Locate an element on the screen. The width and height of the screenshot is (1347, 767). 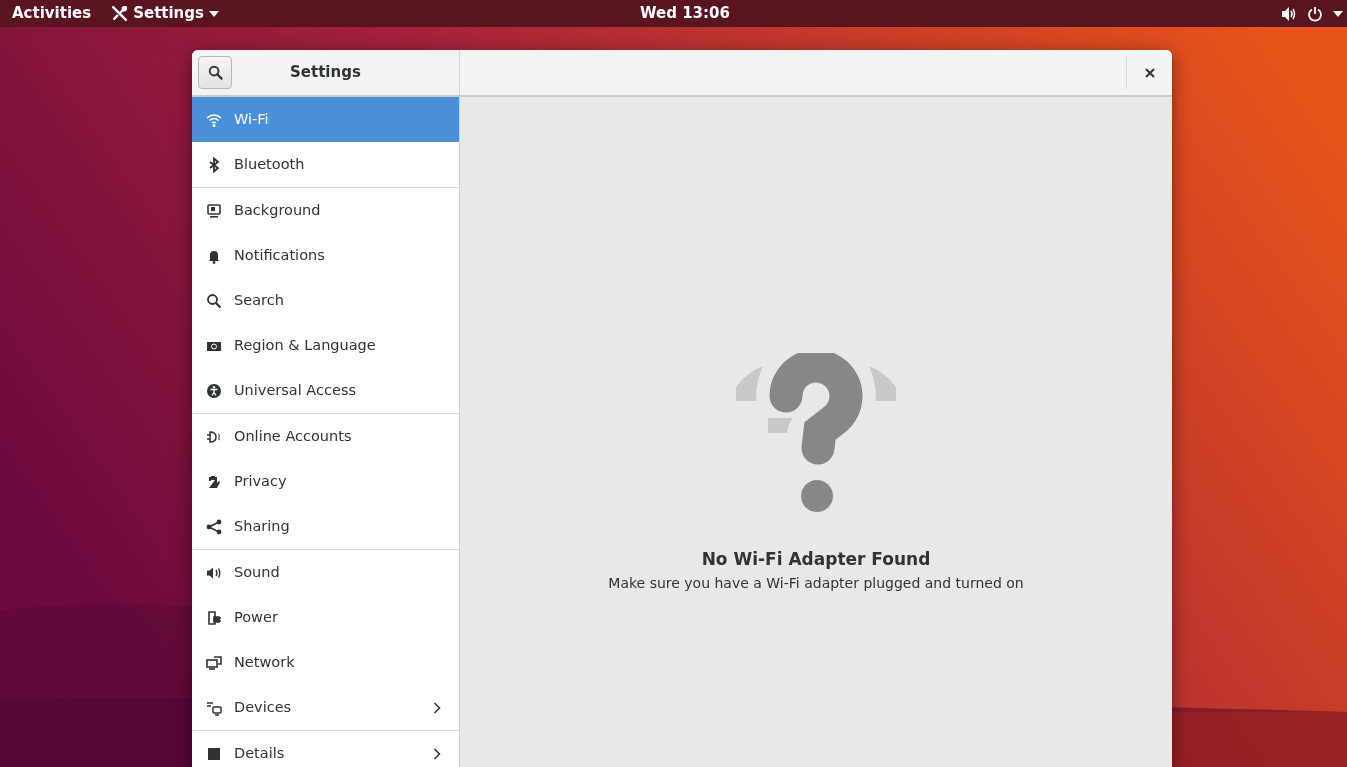
volume-icon is located at coordinates (1289, 13).